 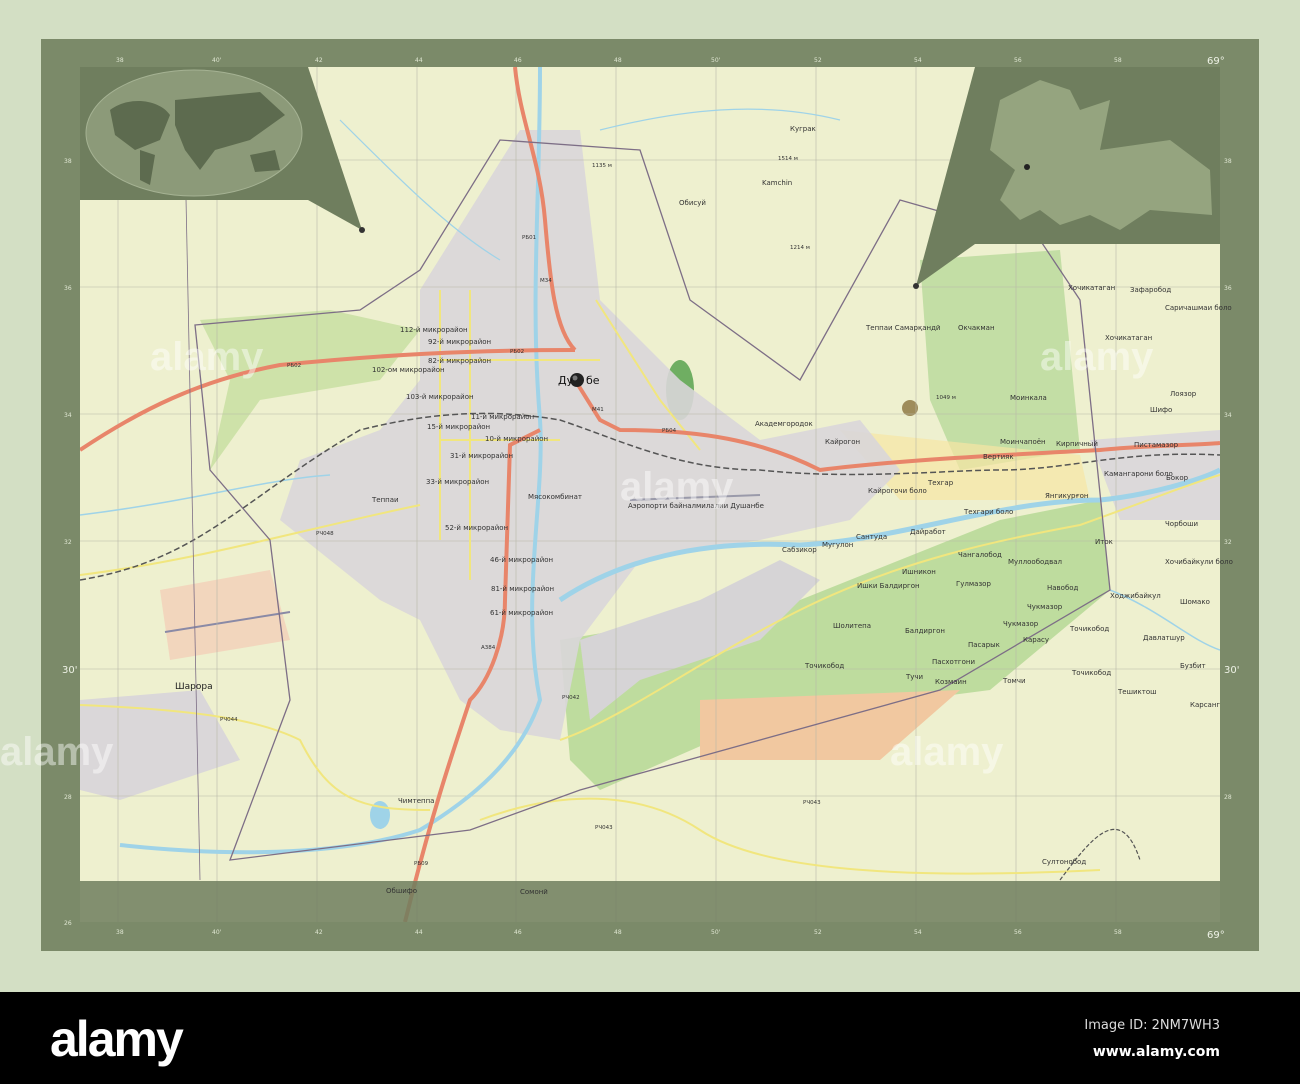 What do you see at coordinates (1077, 444) in the screenshot?
I see `town-label: Кирпичный` at bounding box center [1077, 444].